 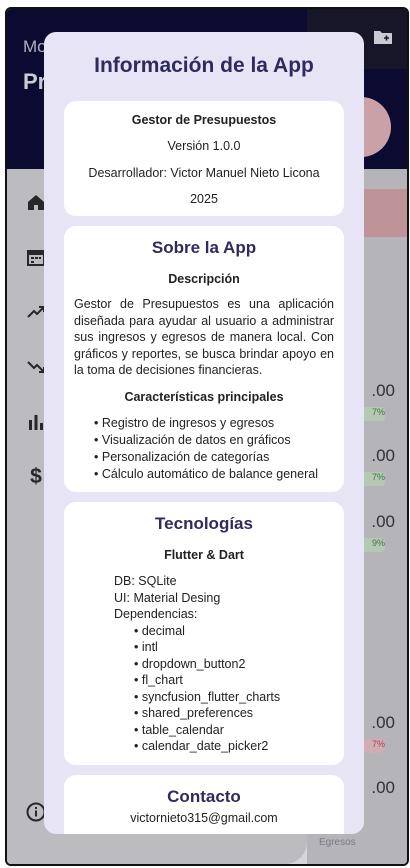 What do you see at coordinates (204, 146) in the screenshot?
I see `app-version: Versión 1.0.0` at bounding box center [204, 146].